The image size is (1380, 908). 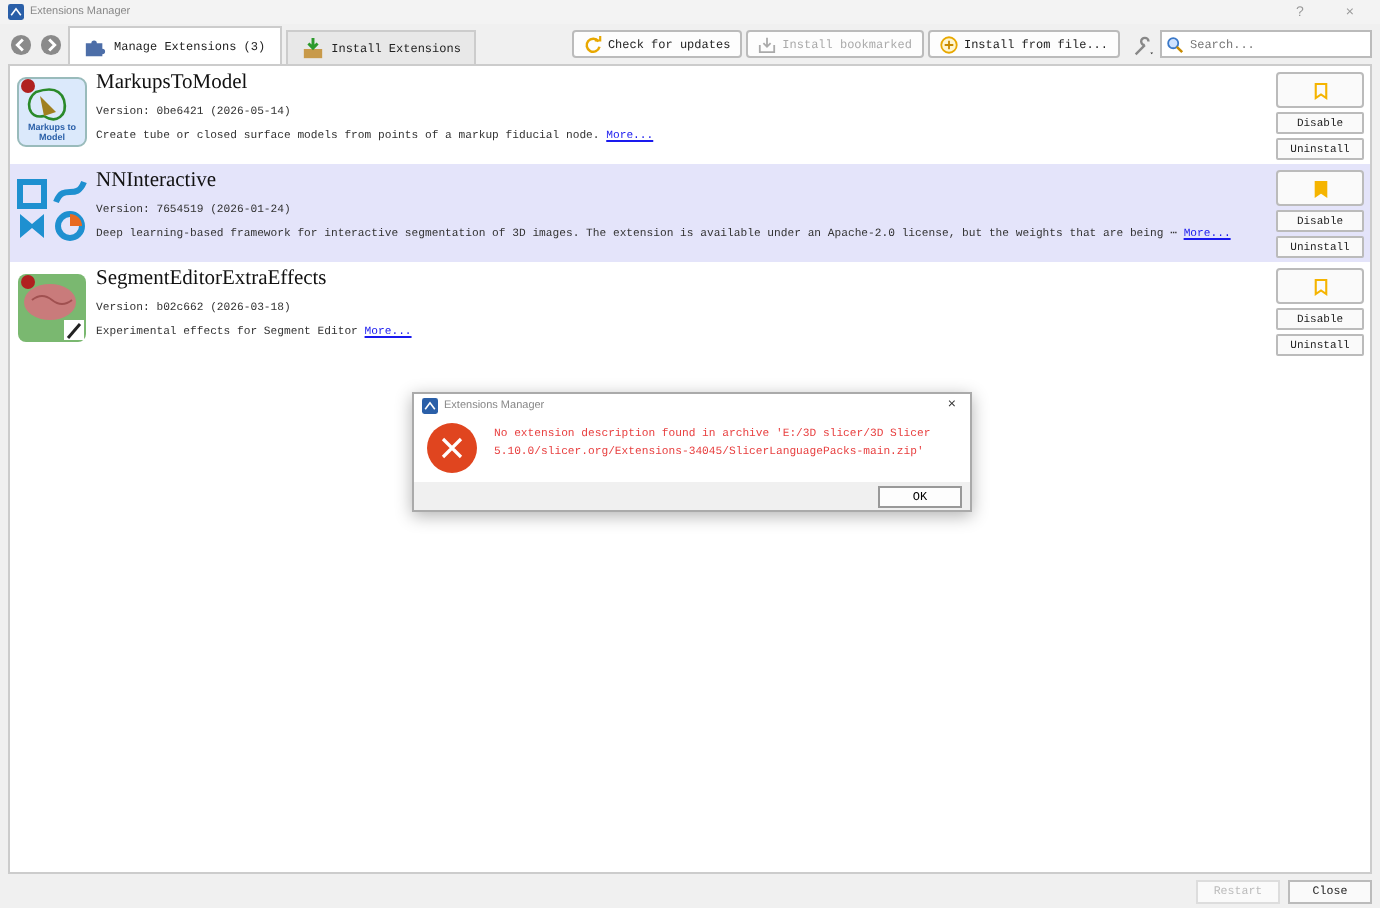 What do you see at coordinates (173, 83) in the screenshot?
I see `extension-name: MarkupsToModel` at bounding box center [173, 83].